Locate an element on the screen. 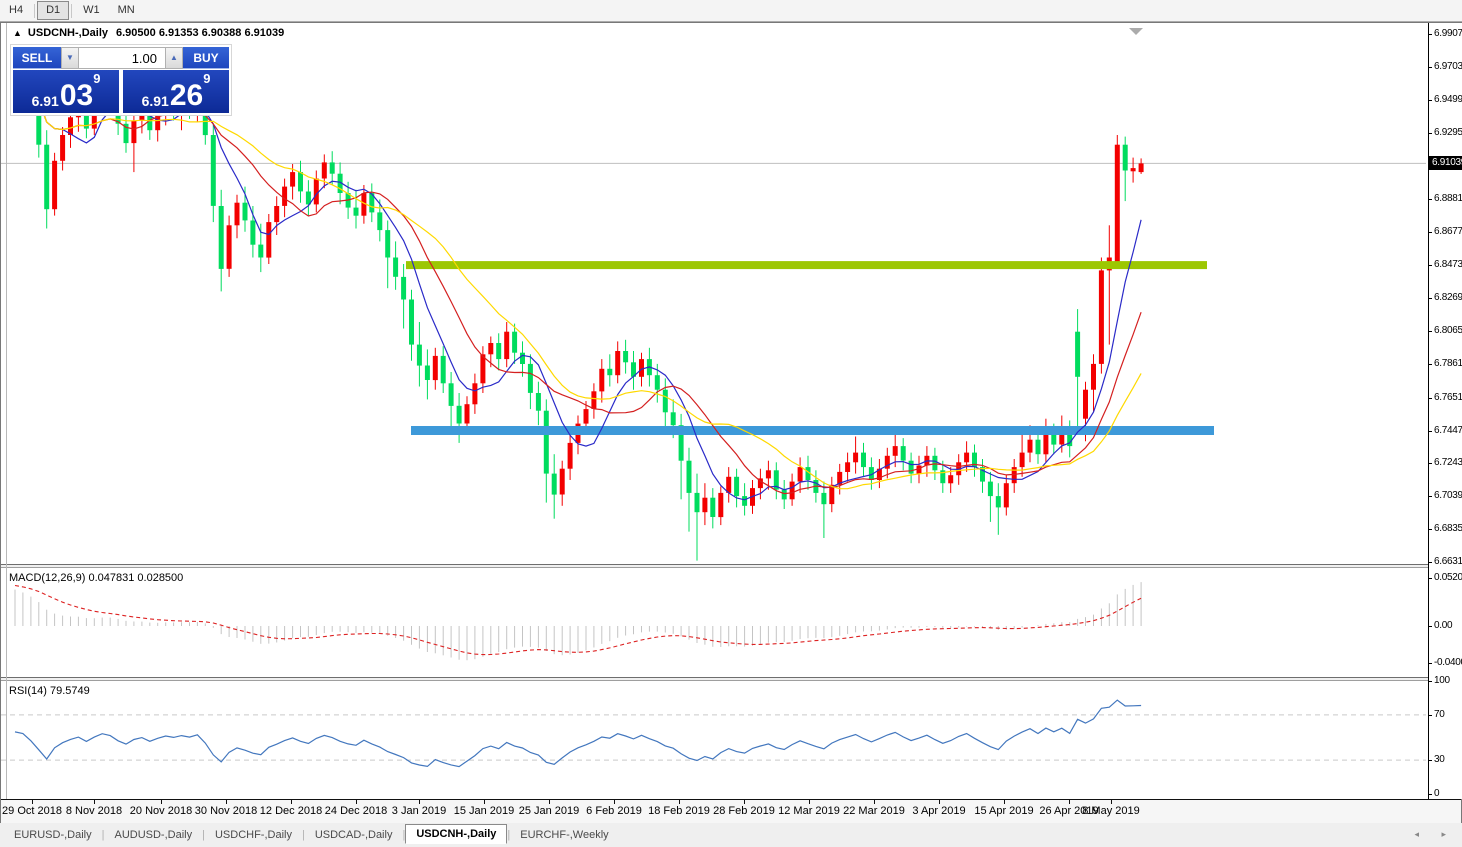 The image size is (1462, 847). price-axis-label: 6.80650 is located at coordinates (1448, 330).